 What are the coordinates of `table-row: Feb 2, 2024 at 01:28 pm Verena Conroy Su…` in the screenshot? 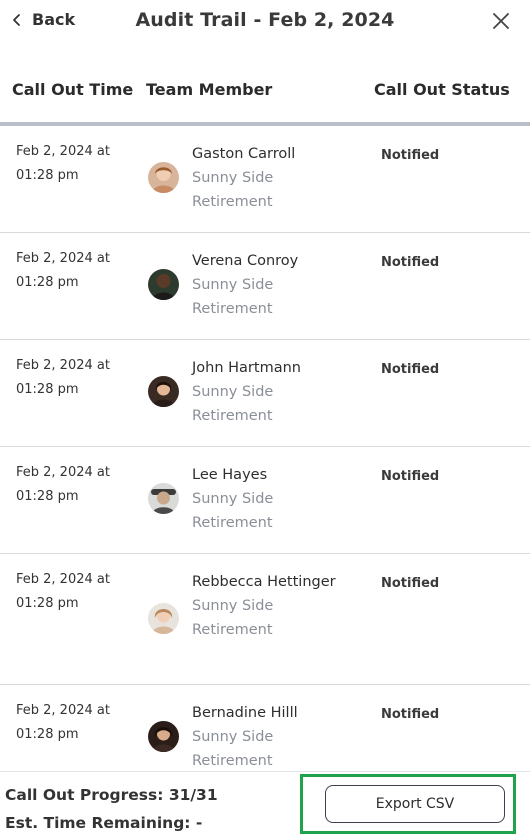 It's located at (265, 286).